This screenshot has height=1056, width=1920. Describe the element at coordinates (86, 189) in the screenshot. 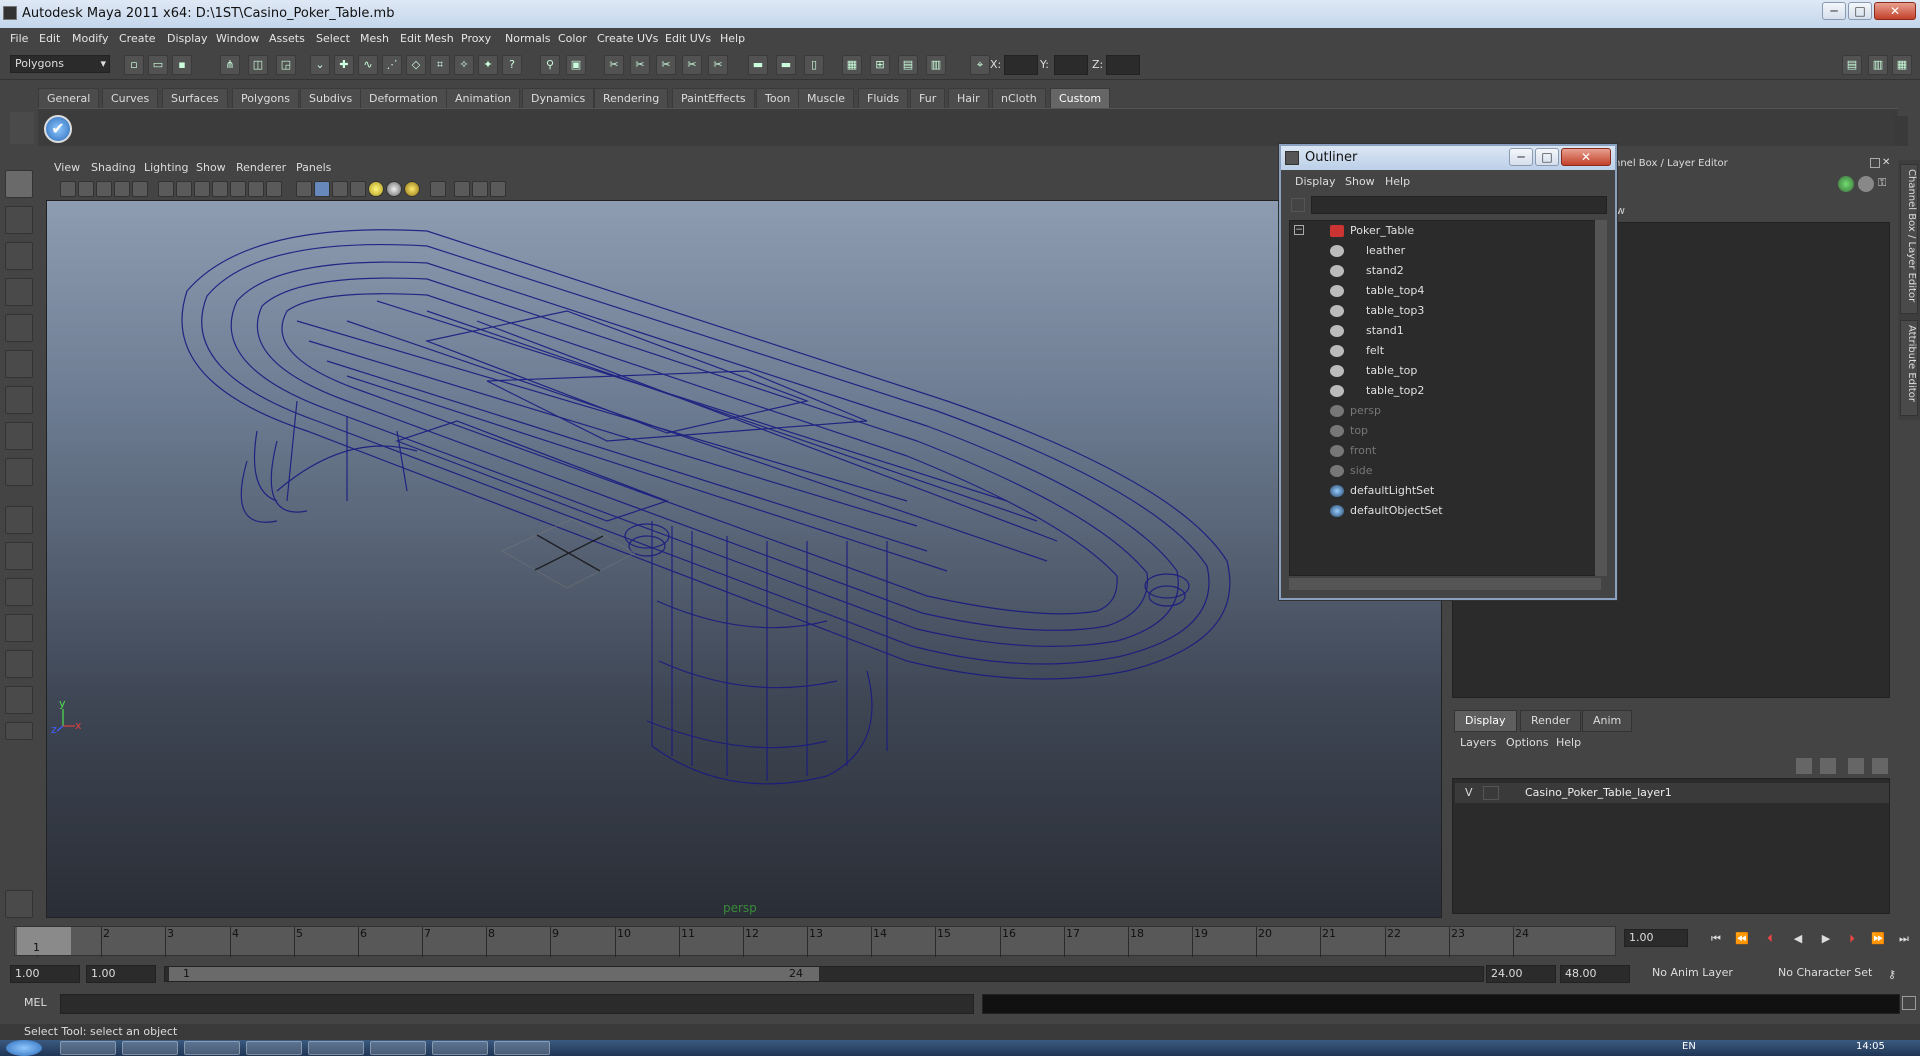

I see `camera-lock-icon` at that location.